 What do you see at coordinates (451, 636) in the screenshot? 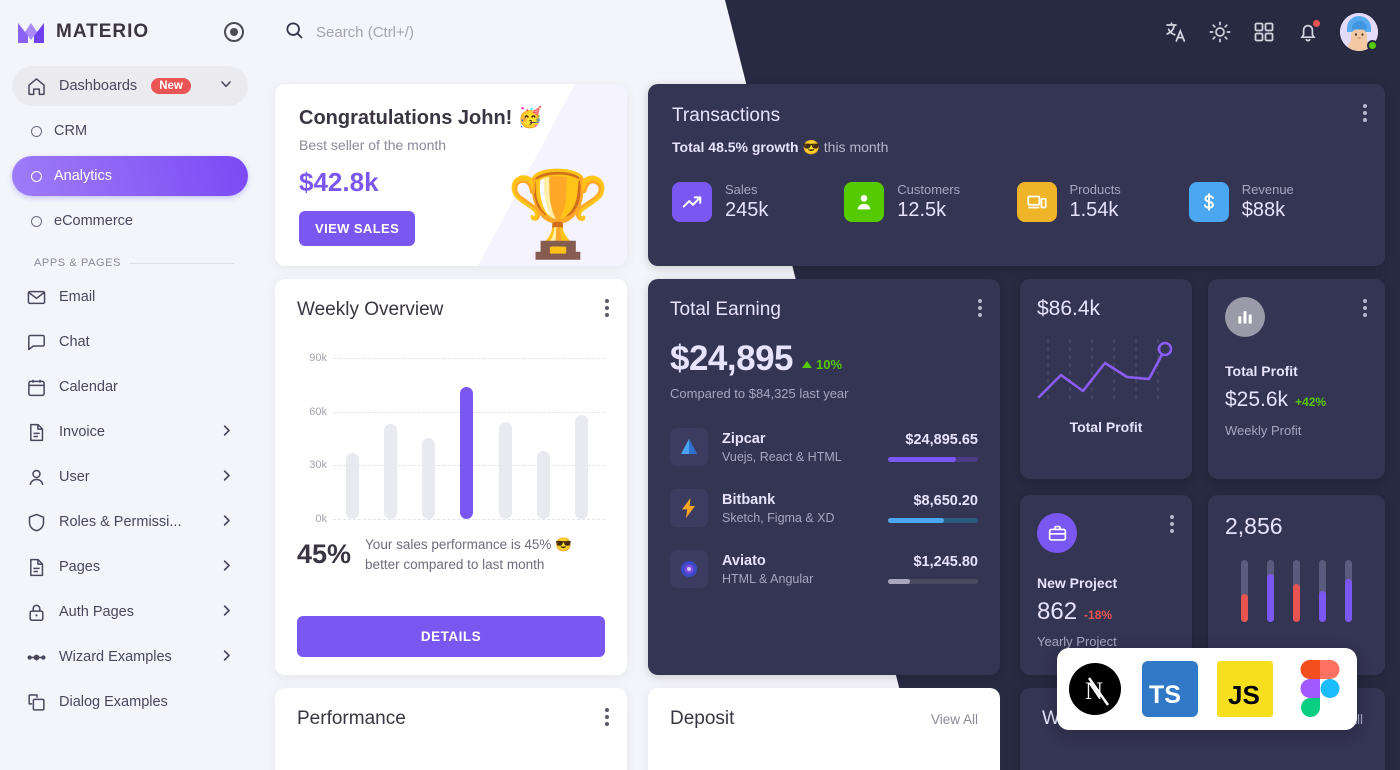
I see `details-button: DETAILS` at bounding box center [451, 636].